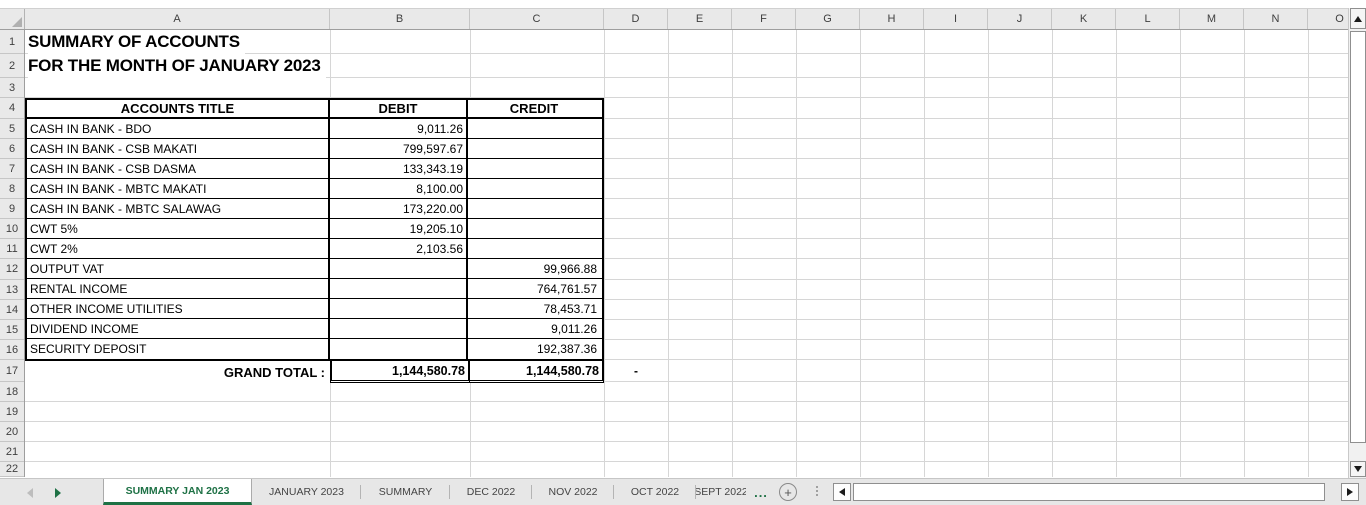 The image size is (1366, 505). What do you see at coordinates (1276, 19) in the screenshot?
I see `column-header: N` at bounding box center [1276, 19].